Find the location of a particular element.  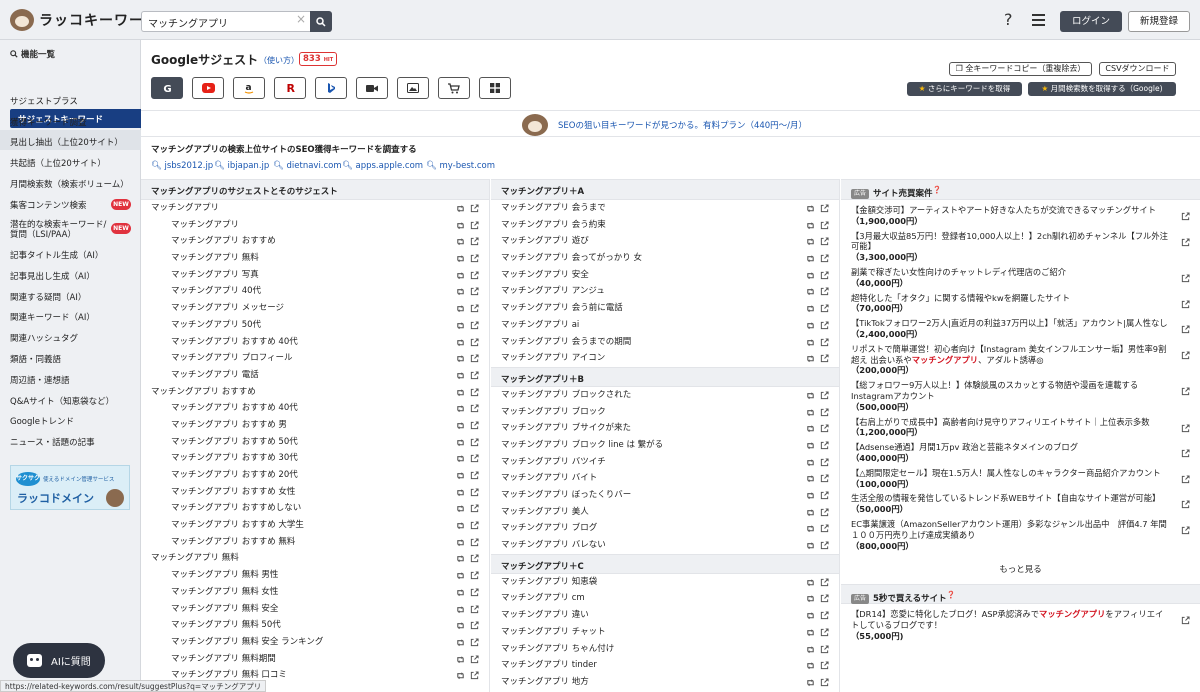

sidebar-item-heading-extract: 見出し抽出（上位20サイト） is located at coordinates (74, 142).